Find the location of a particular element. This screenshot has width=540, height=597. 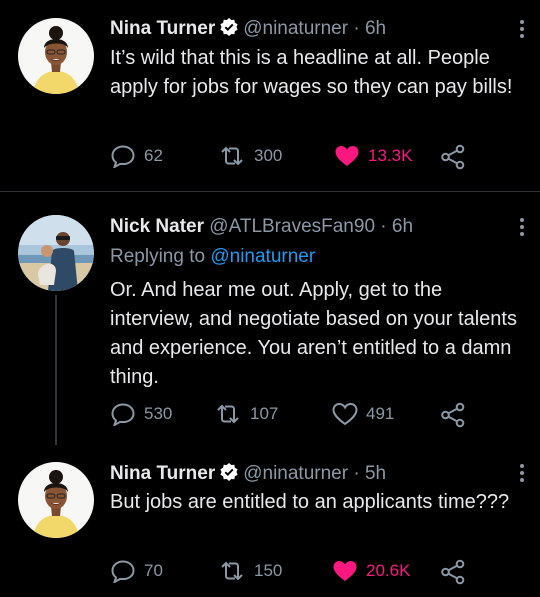

like-button: 13.3K is located at coordinates (373, 156).